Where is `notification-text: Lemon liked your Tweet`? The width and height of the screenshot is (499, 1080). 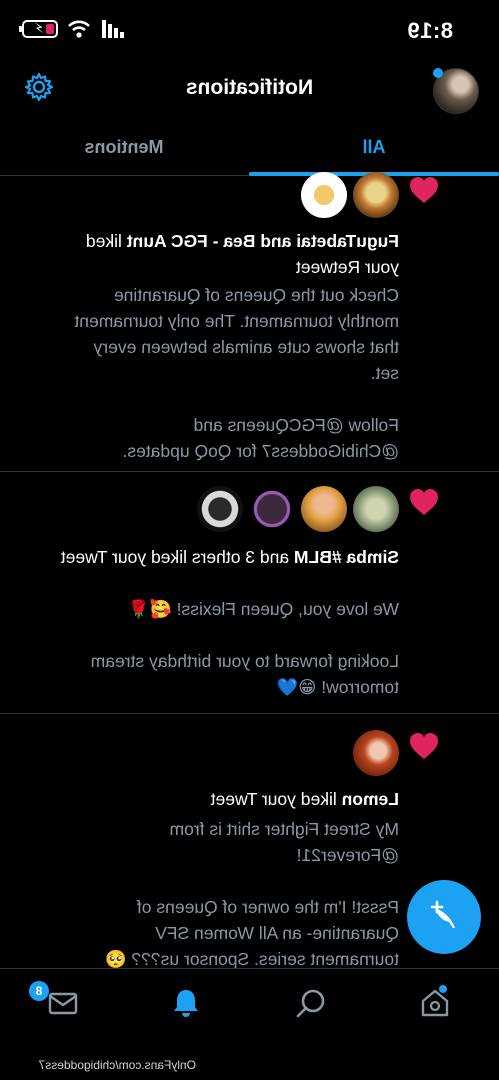 notification-text: Lemon liked your Tweet is located at coordinates (224, 799).